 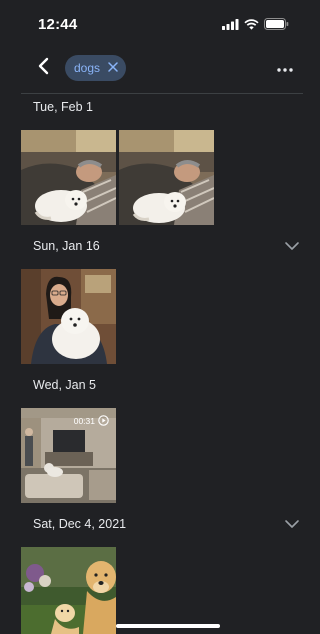 What do you see at coordinates (65, 385) in the screenshot?
I see `date-header: Wed, Jan 5` at bounding box center [65, 385].